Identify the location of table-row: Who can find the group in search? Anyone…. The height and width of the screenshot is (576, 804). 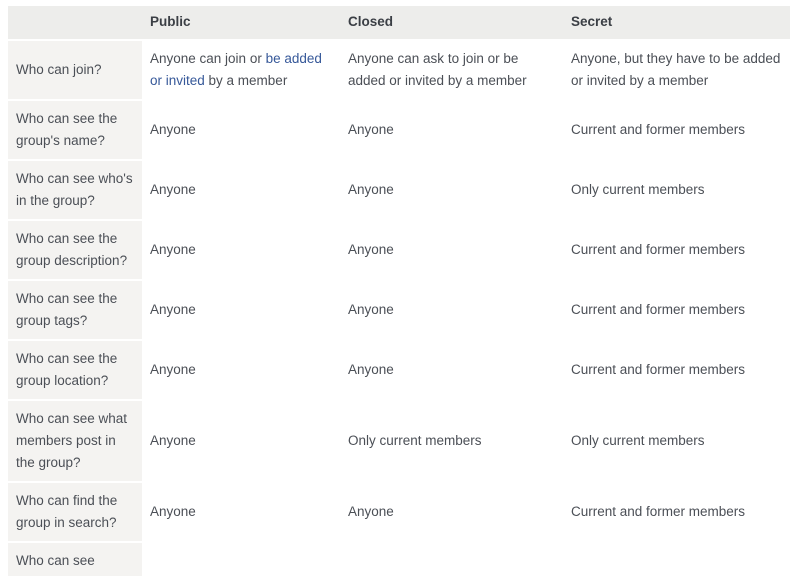
(399, 512).